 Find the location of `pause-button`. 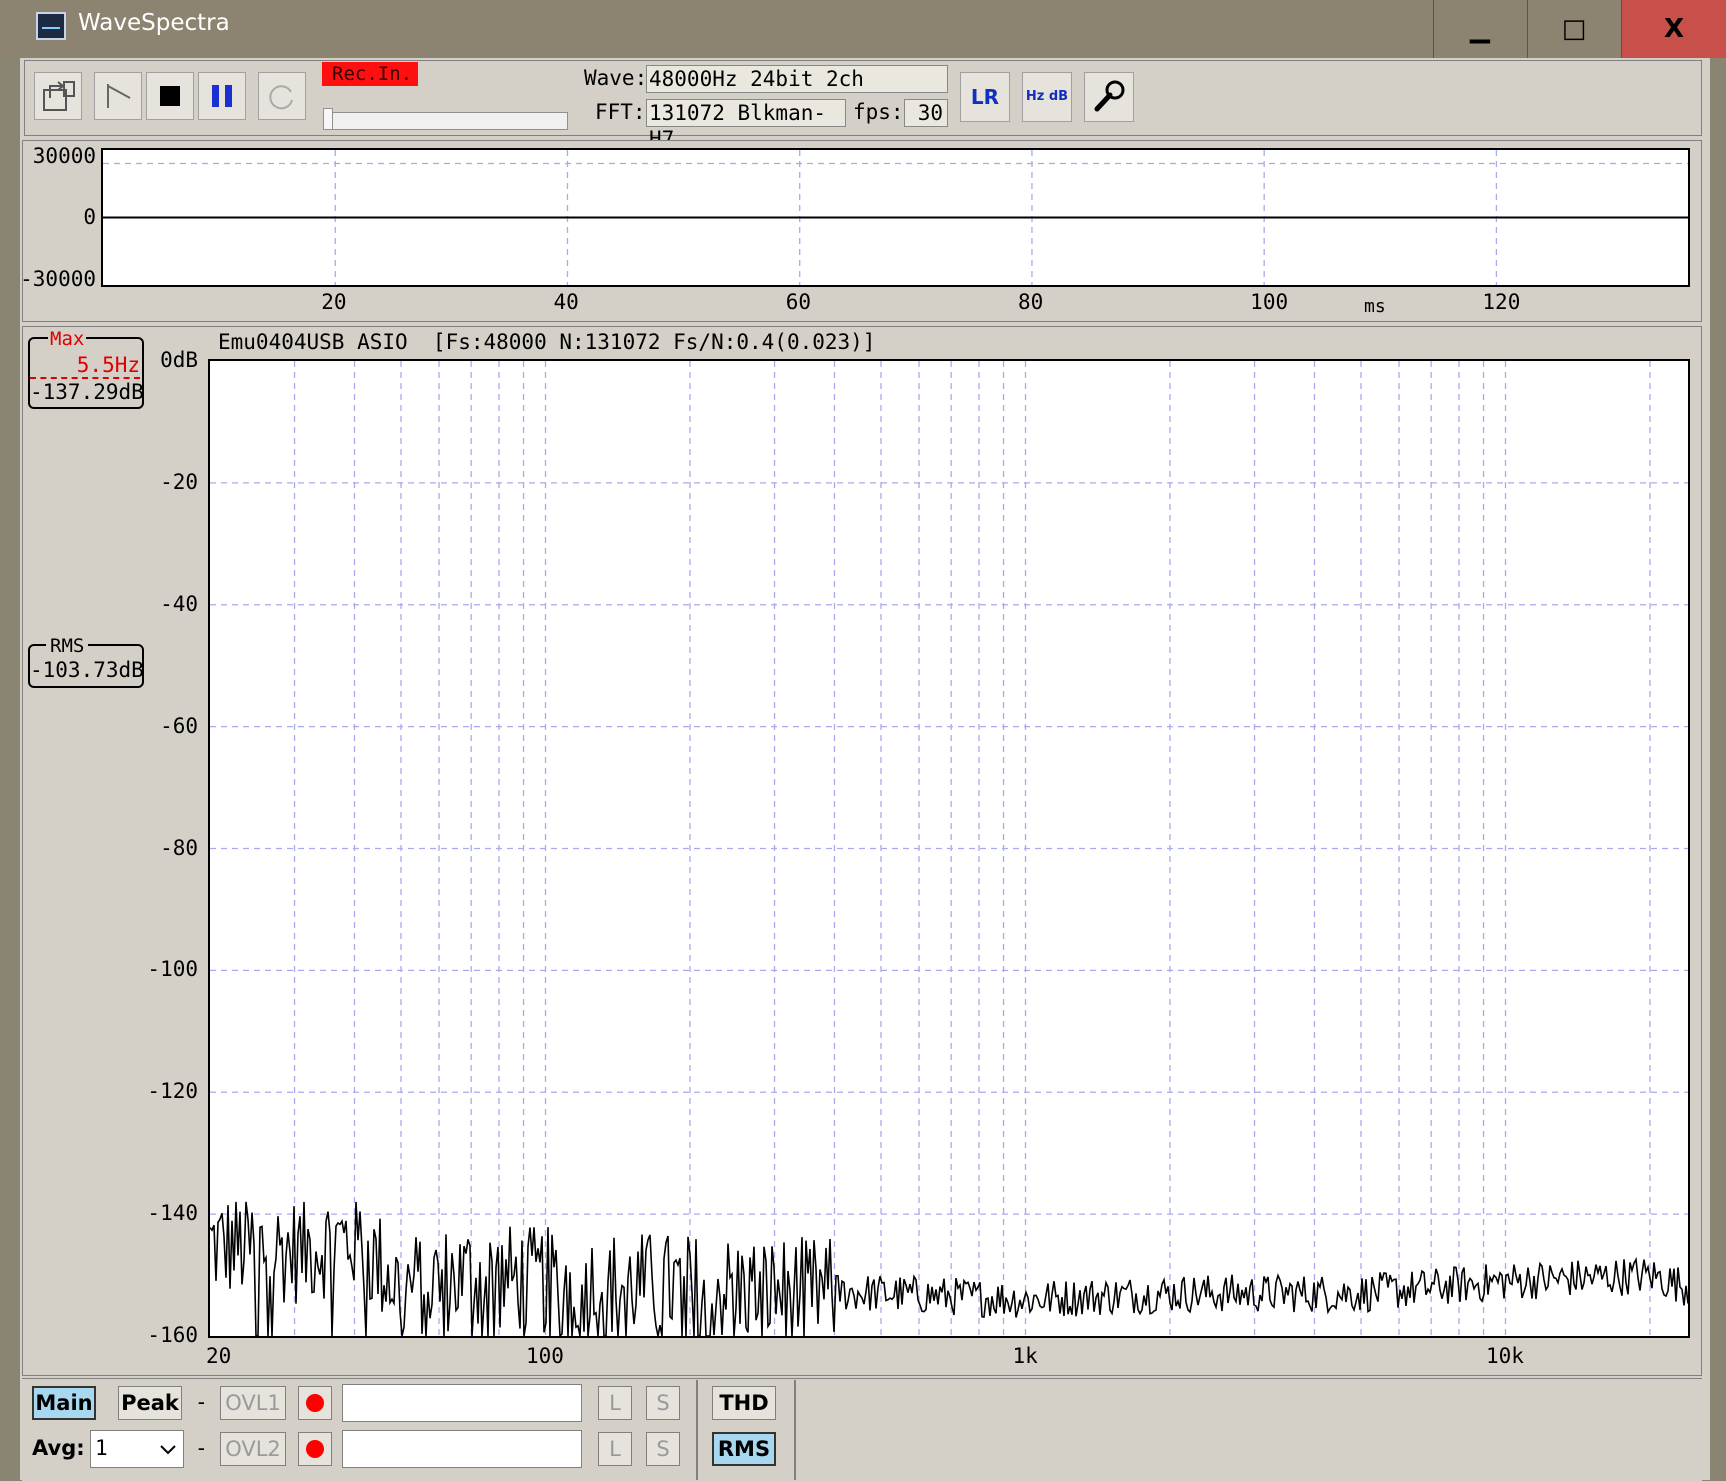

pause-button is located at coordinates (222, 96).